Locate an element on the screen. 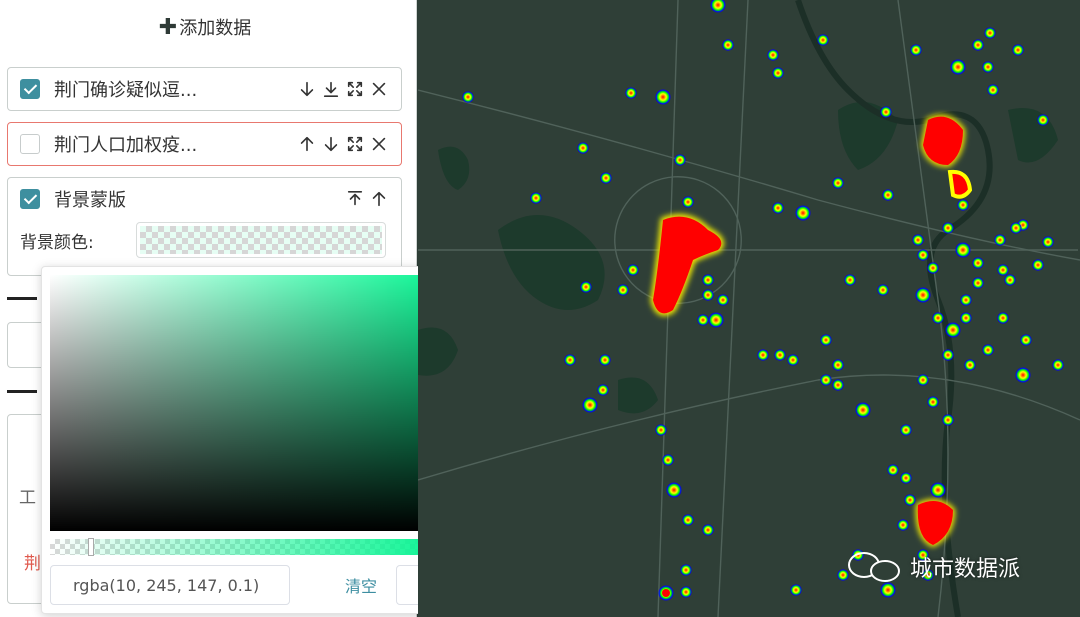 This screenshot has width=1080, height=617. layer-name: 背景蒙版 is located at coordinates (90, 200).